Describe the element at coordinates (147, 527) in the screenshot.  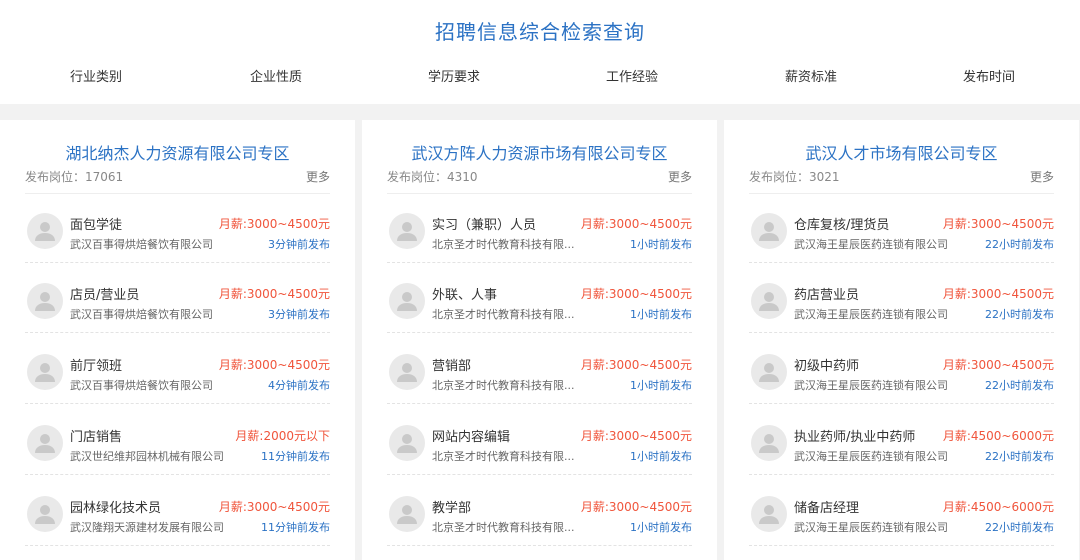
I see `job-company: 武汉隆翔天源建材发展有限公司` at that location.